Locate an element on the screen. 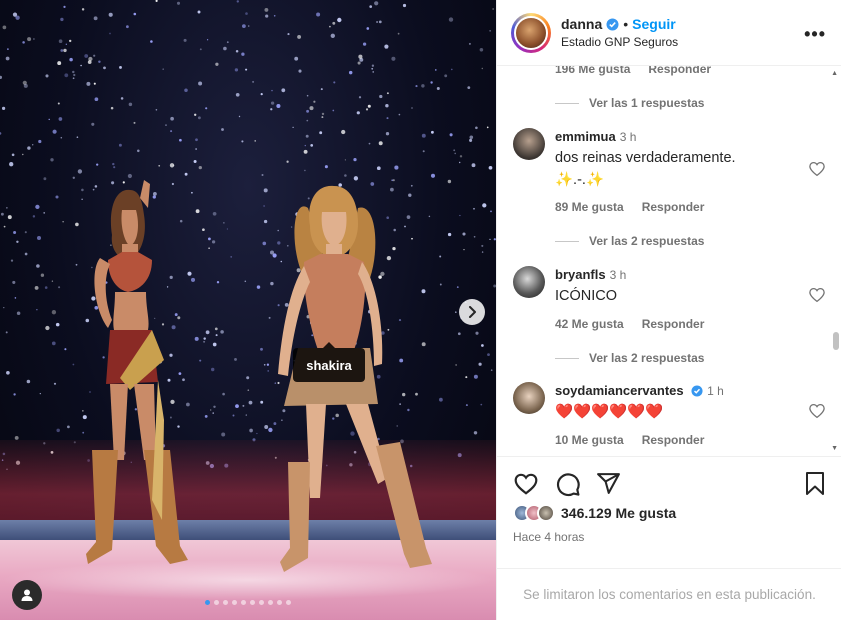 The height and width of the screenshot is (620, 841). save-icon is located at coordinates (815, 484).